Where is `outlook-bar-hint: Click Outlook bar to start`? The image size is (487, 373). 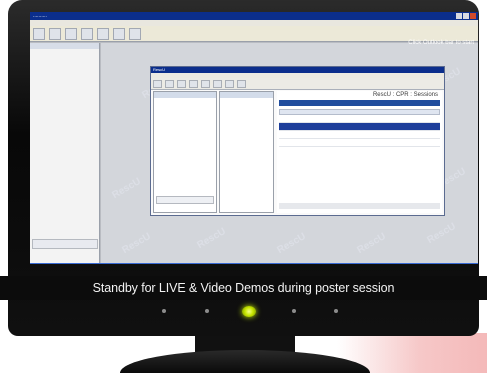 outlook-bar-hint: Click Outlook bar to start is located at coordinates (441, 43).